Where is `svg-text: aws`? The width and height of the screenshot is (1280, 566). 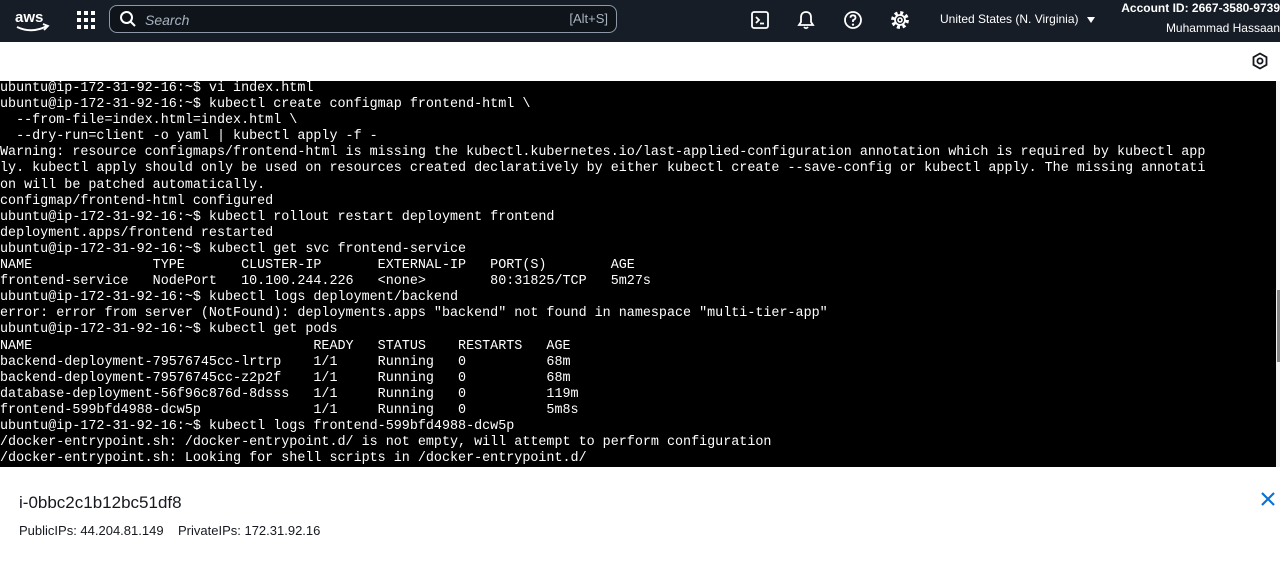
svg-text: aws is located at coordinates (29, 17).